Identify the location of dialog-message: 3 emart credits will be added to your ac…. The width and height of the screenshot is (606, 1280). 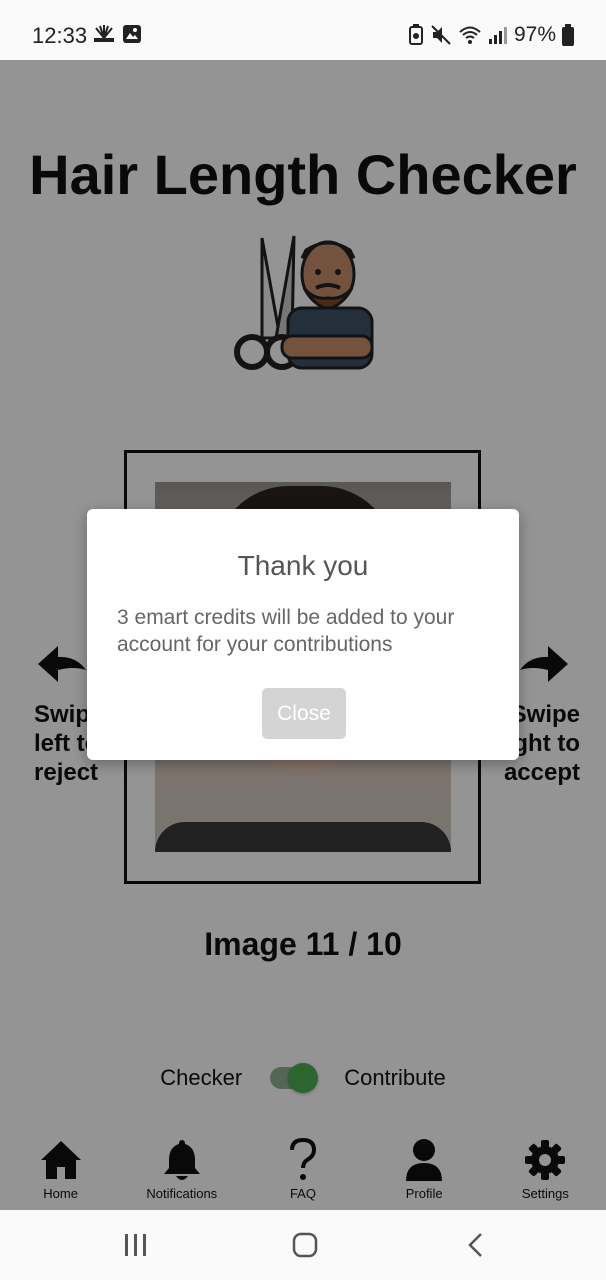
(286, 631).